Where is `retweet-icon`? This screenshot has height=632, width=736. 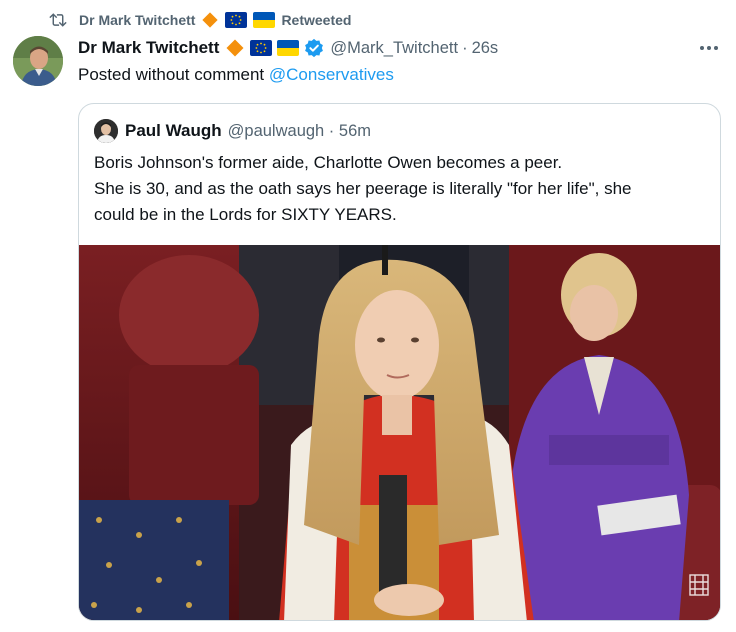 retweet-icon is located at coordinates (58, 20).